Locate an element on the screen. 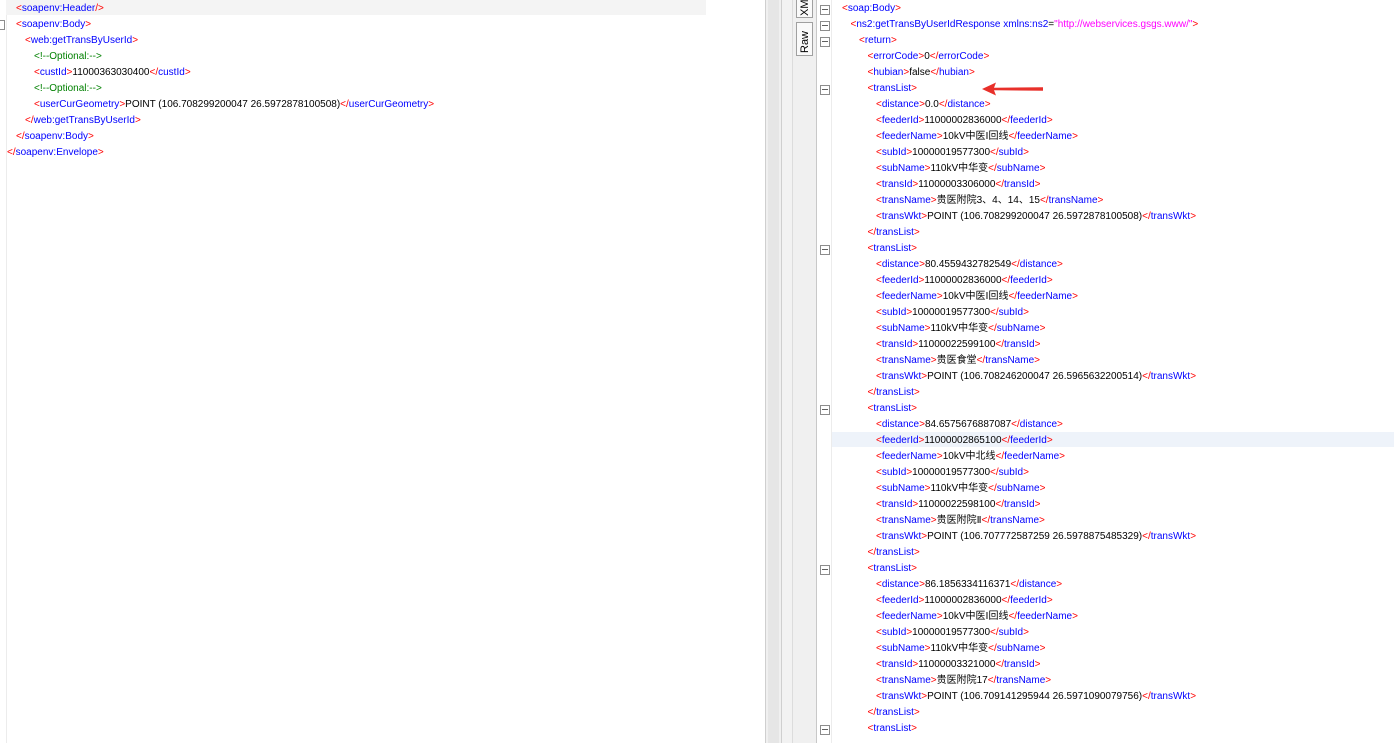  xml-text-value: 11000022598100 is located at coordinates (957, 504).